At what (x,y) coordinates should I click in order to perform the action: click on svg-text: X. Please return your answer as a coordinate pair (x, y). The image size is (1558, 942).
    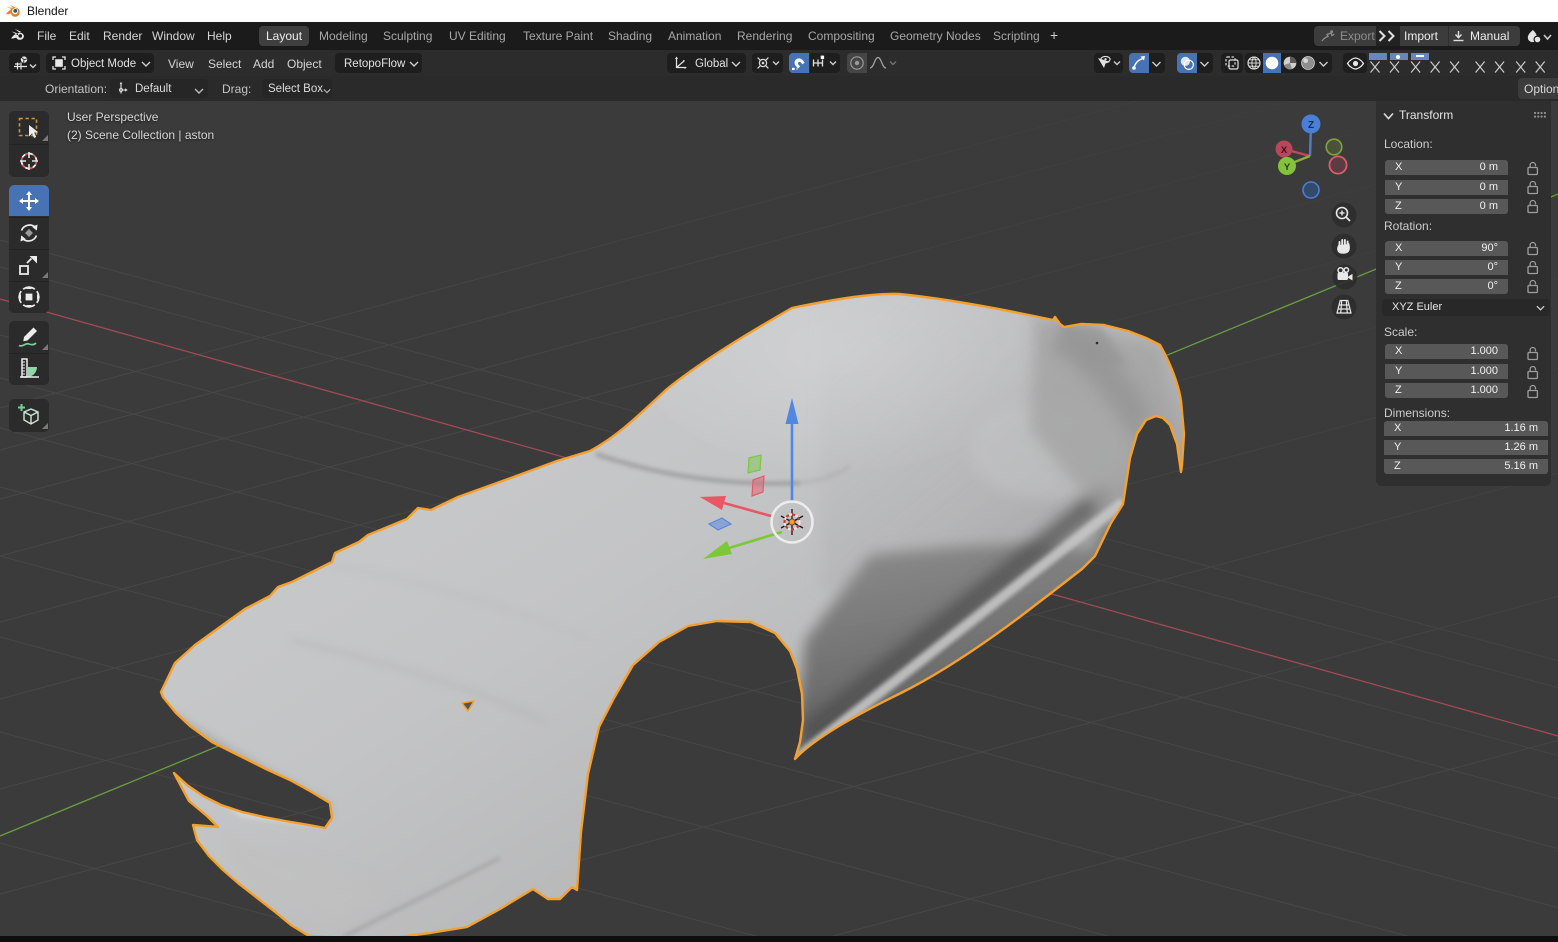
    Looking at the image, I should click on (1284, 150).